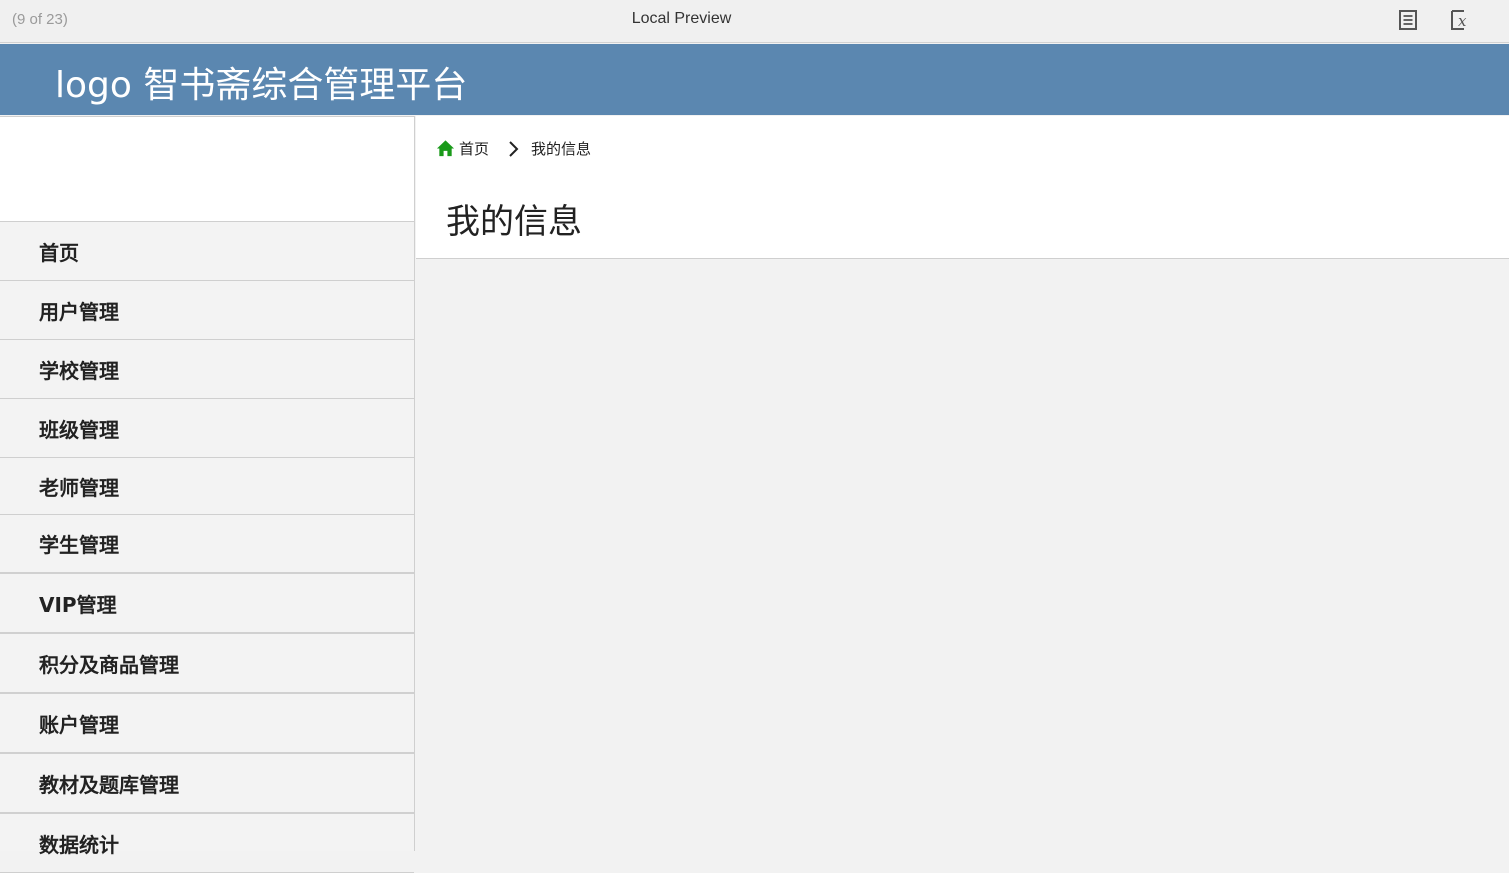 The height and width of the screenshot is (873, 1509). What do you see at coordinates (754, 21) in the screenshot?
I see `preview-toolbar: (9 of 23) Local Preview x` at bounding box center [754, 21].